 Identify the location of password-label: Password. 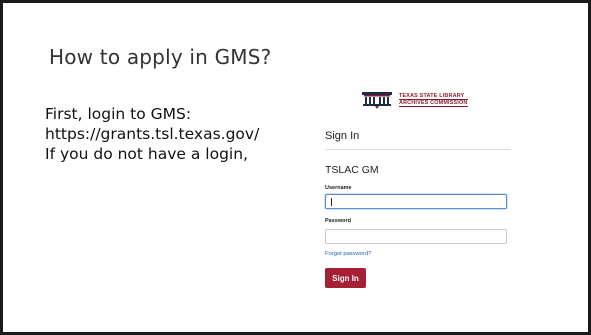
(338, 221).